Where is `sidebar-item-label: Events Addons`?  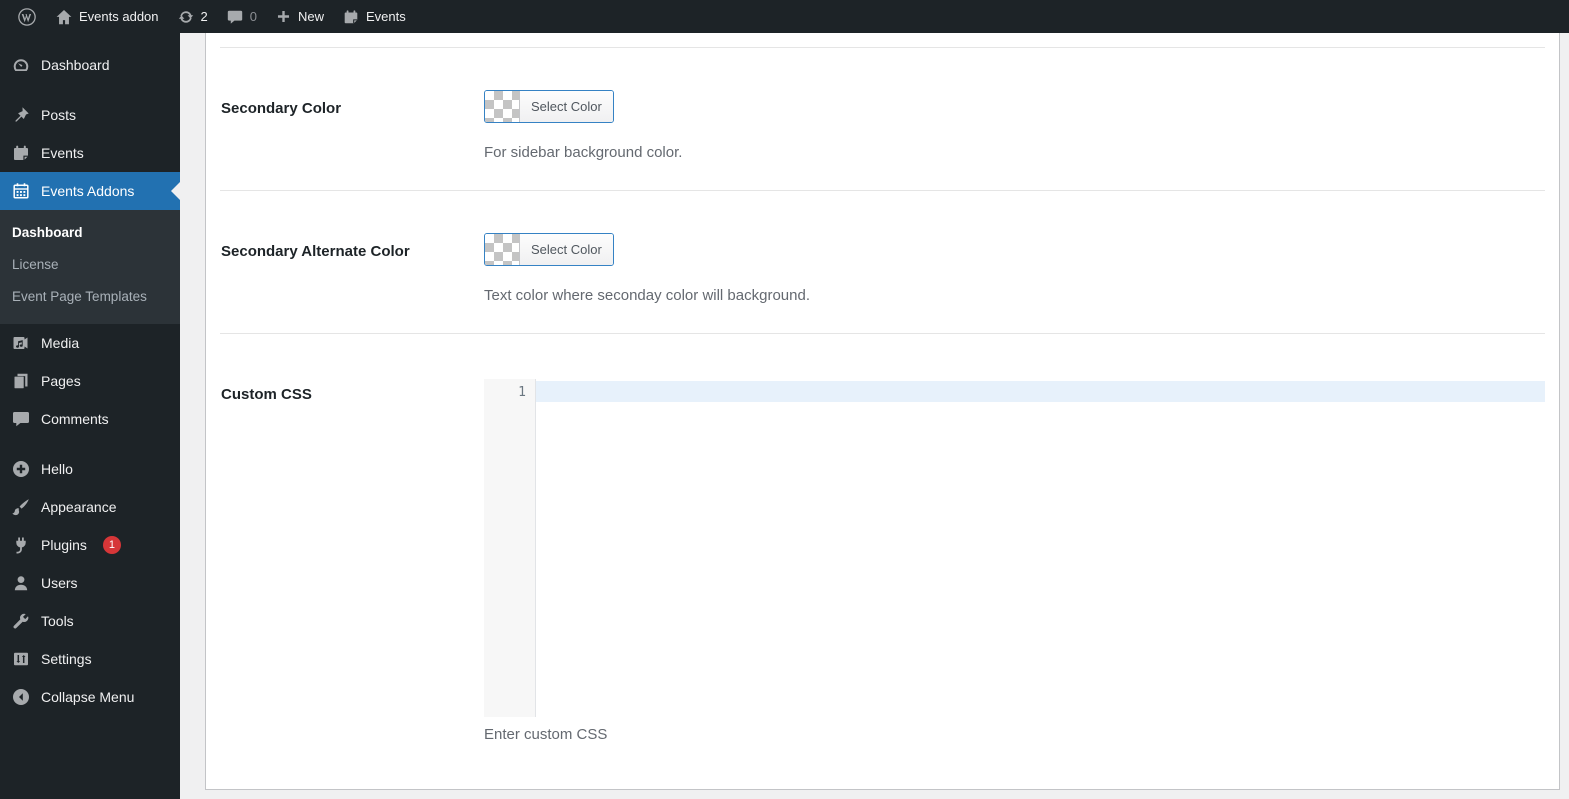
sidebar-item-label: Events Addons is located at coordinates (88, 191).